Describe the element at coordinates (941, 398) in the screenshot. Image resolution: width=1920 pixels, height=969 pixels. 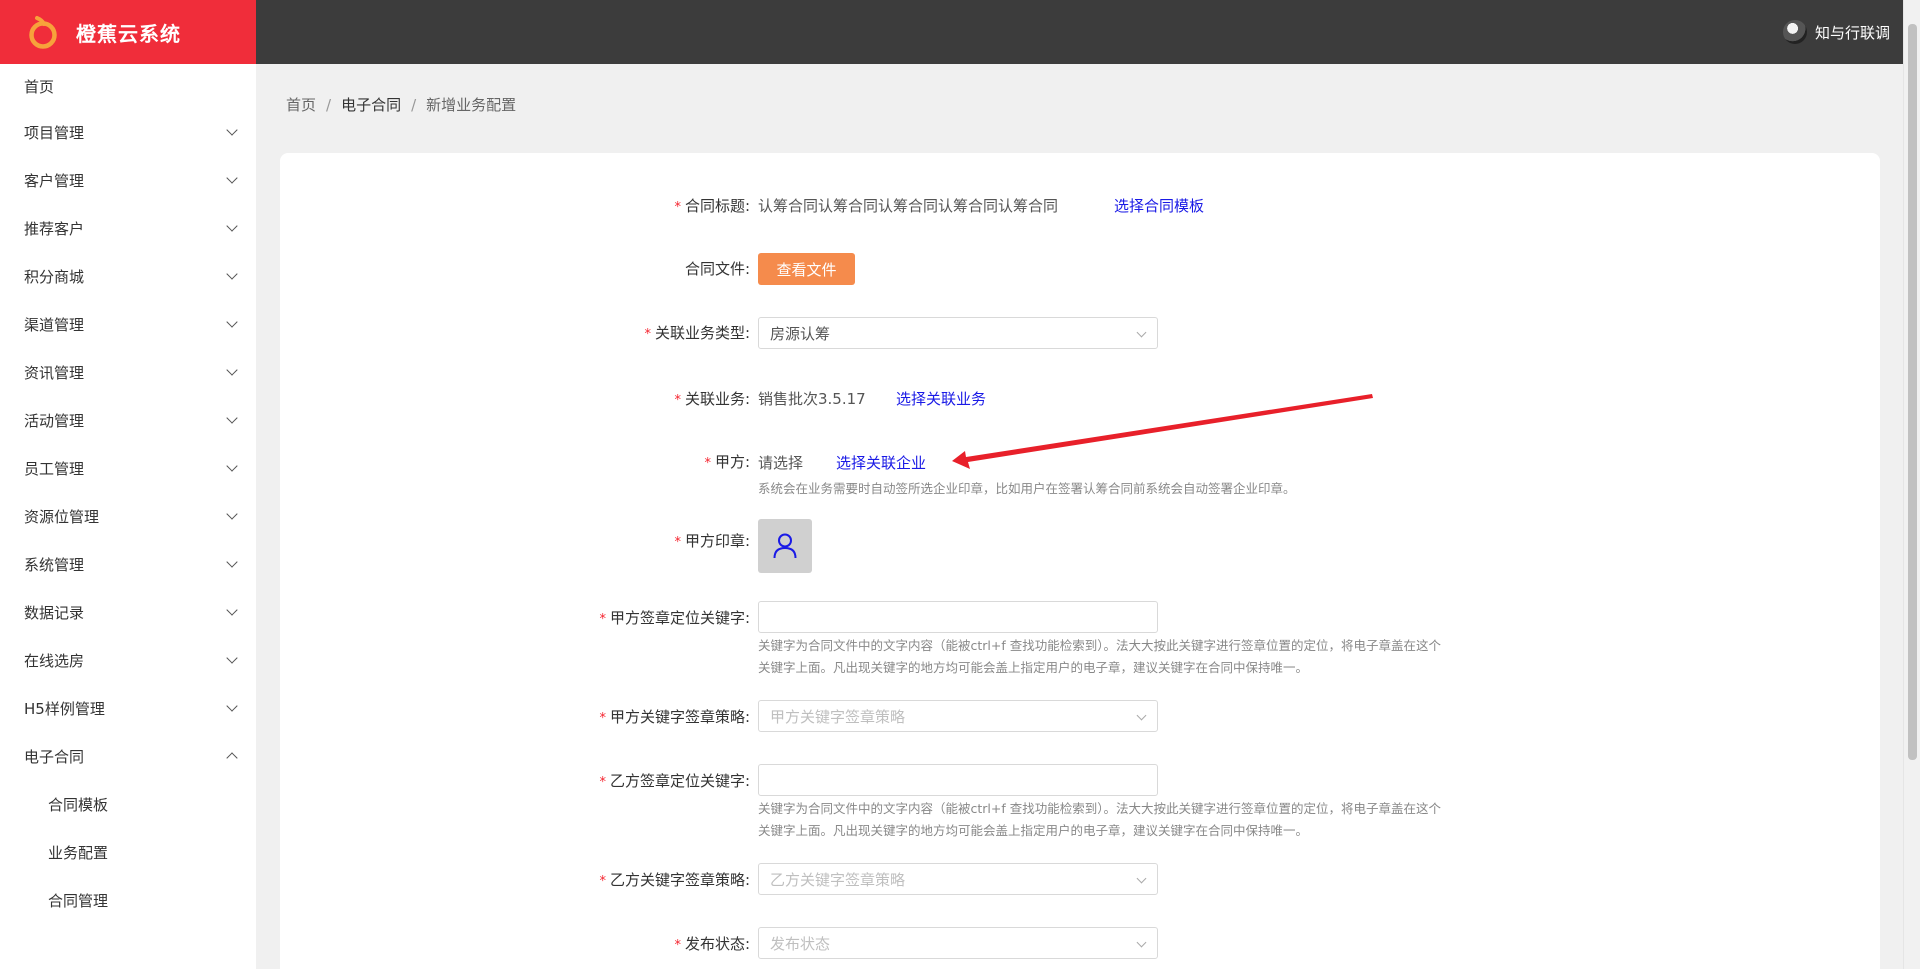
I see `select-related-business-link: 选择关联业务` at that location.